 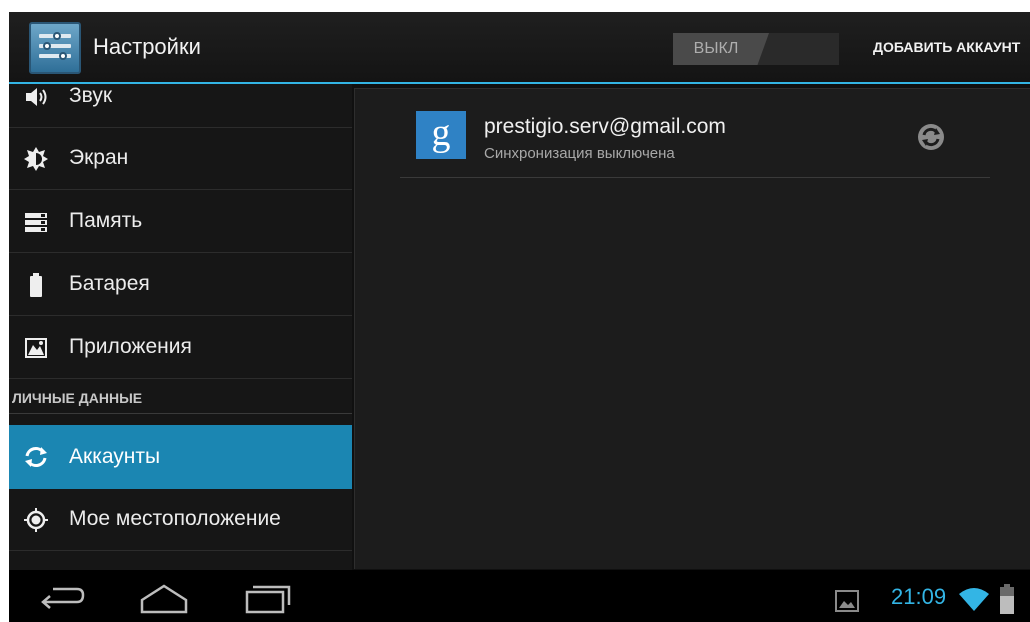 I want to click on sidebar-item-location: Мое местоположение, so click(x=180, y=520).